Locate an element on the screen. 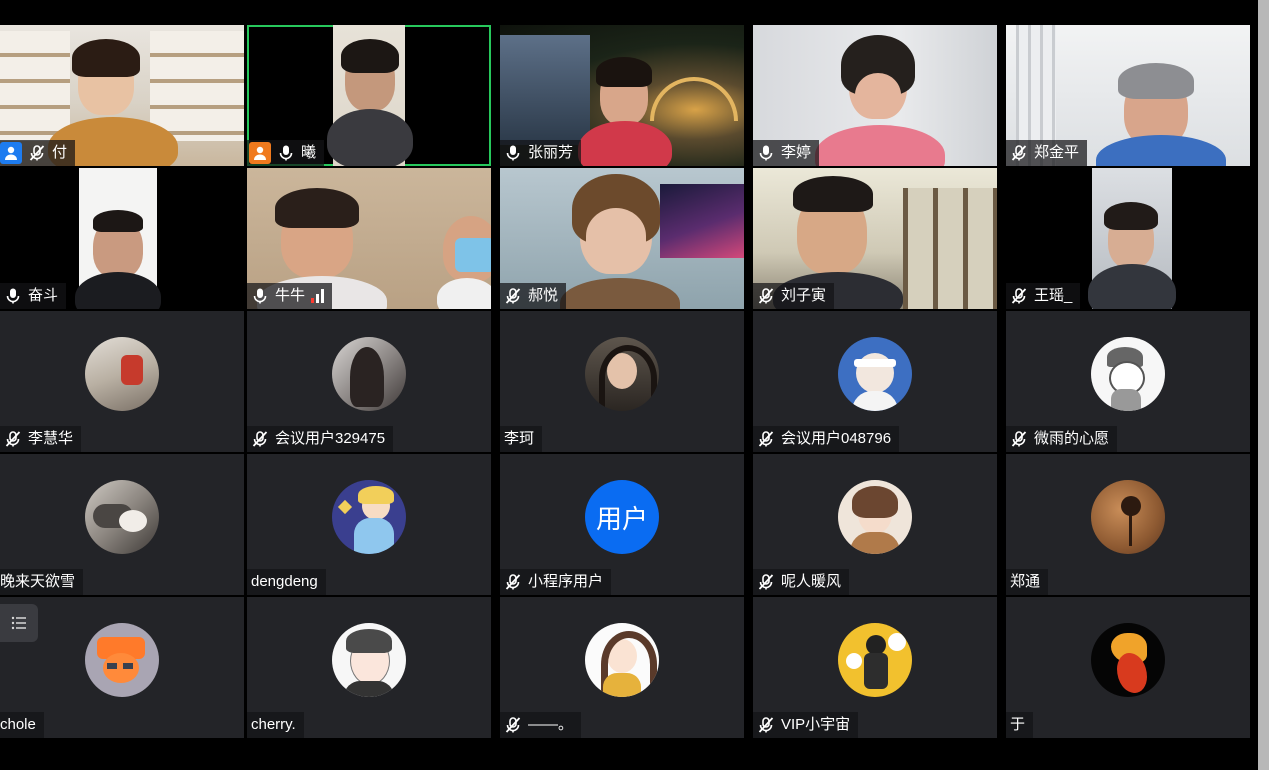 This screenshot has height=770, width=1269. video-tile-2: 曦 is located at coordinates (369, 95).